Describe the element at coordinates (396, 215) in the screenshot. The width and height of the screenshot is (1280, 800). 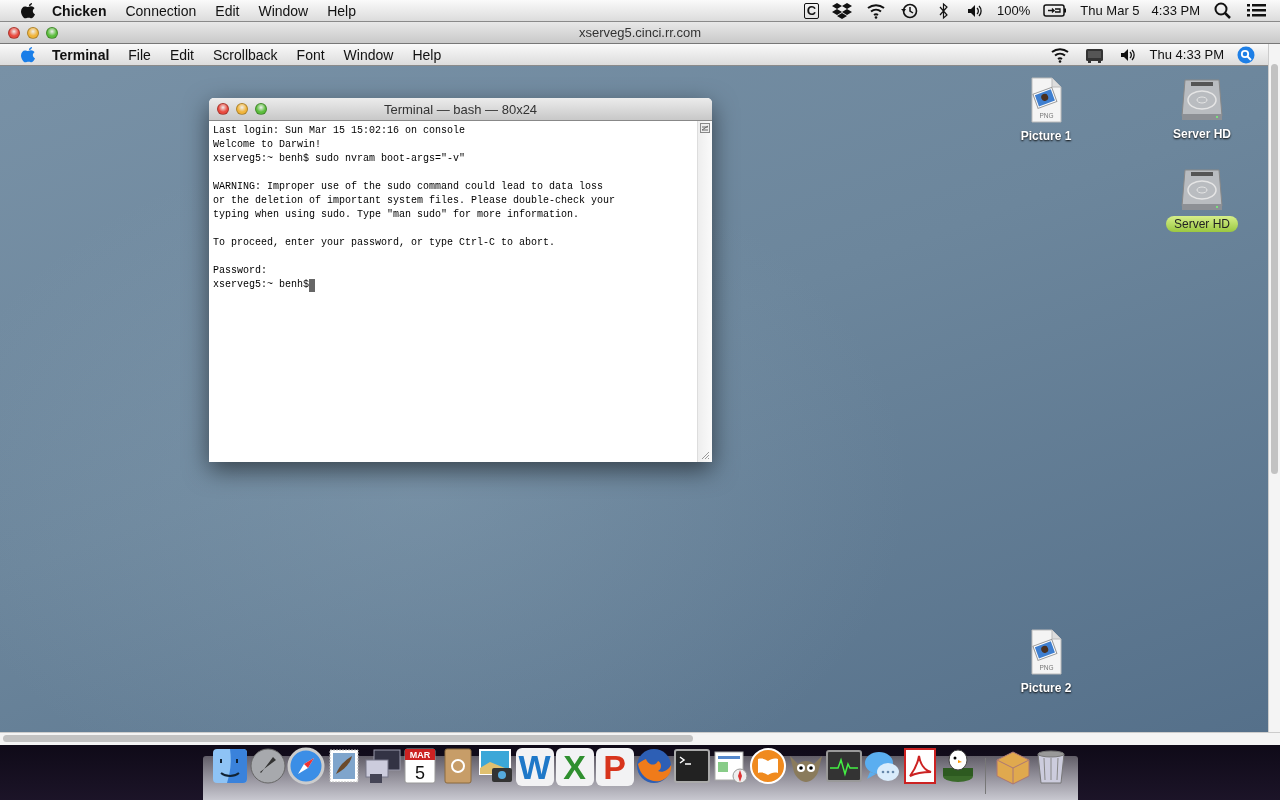
I see `terminal-line: typing when using sudo. Type "man sudo" for more information.` at that location.